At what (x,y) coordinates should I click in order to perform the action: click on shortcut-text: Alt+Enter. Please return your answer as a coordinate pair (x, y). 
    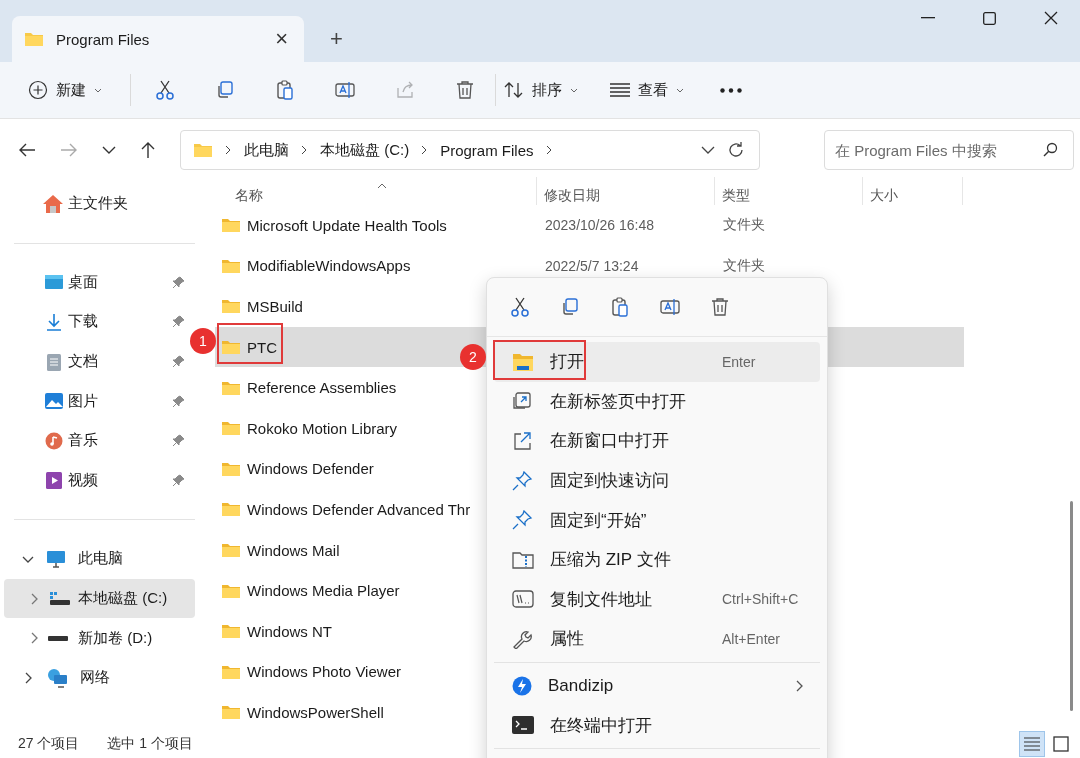
    Looking at the image, I should click on (751, 638).